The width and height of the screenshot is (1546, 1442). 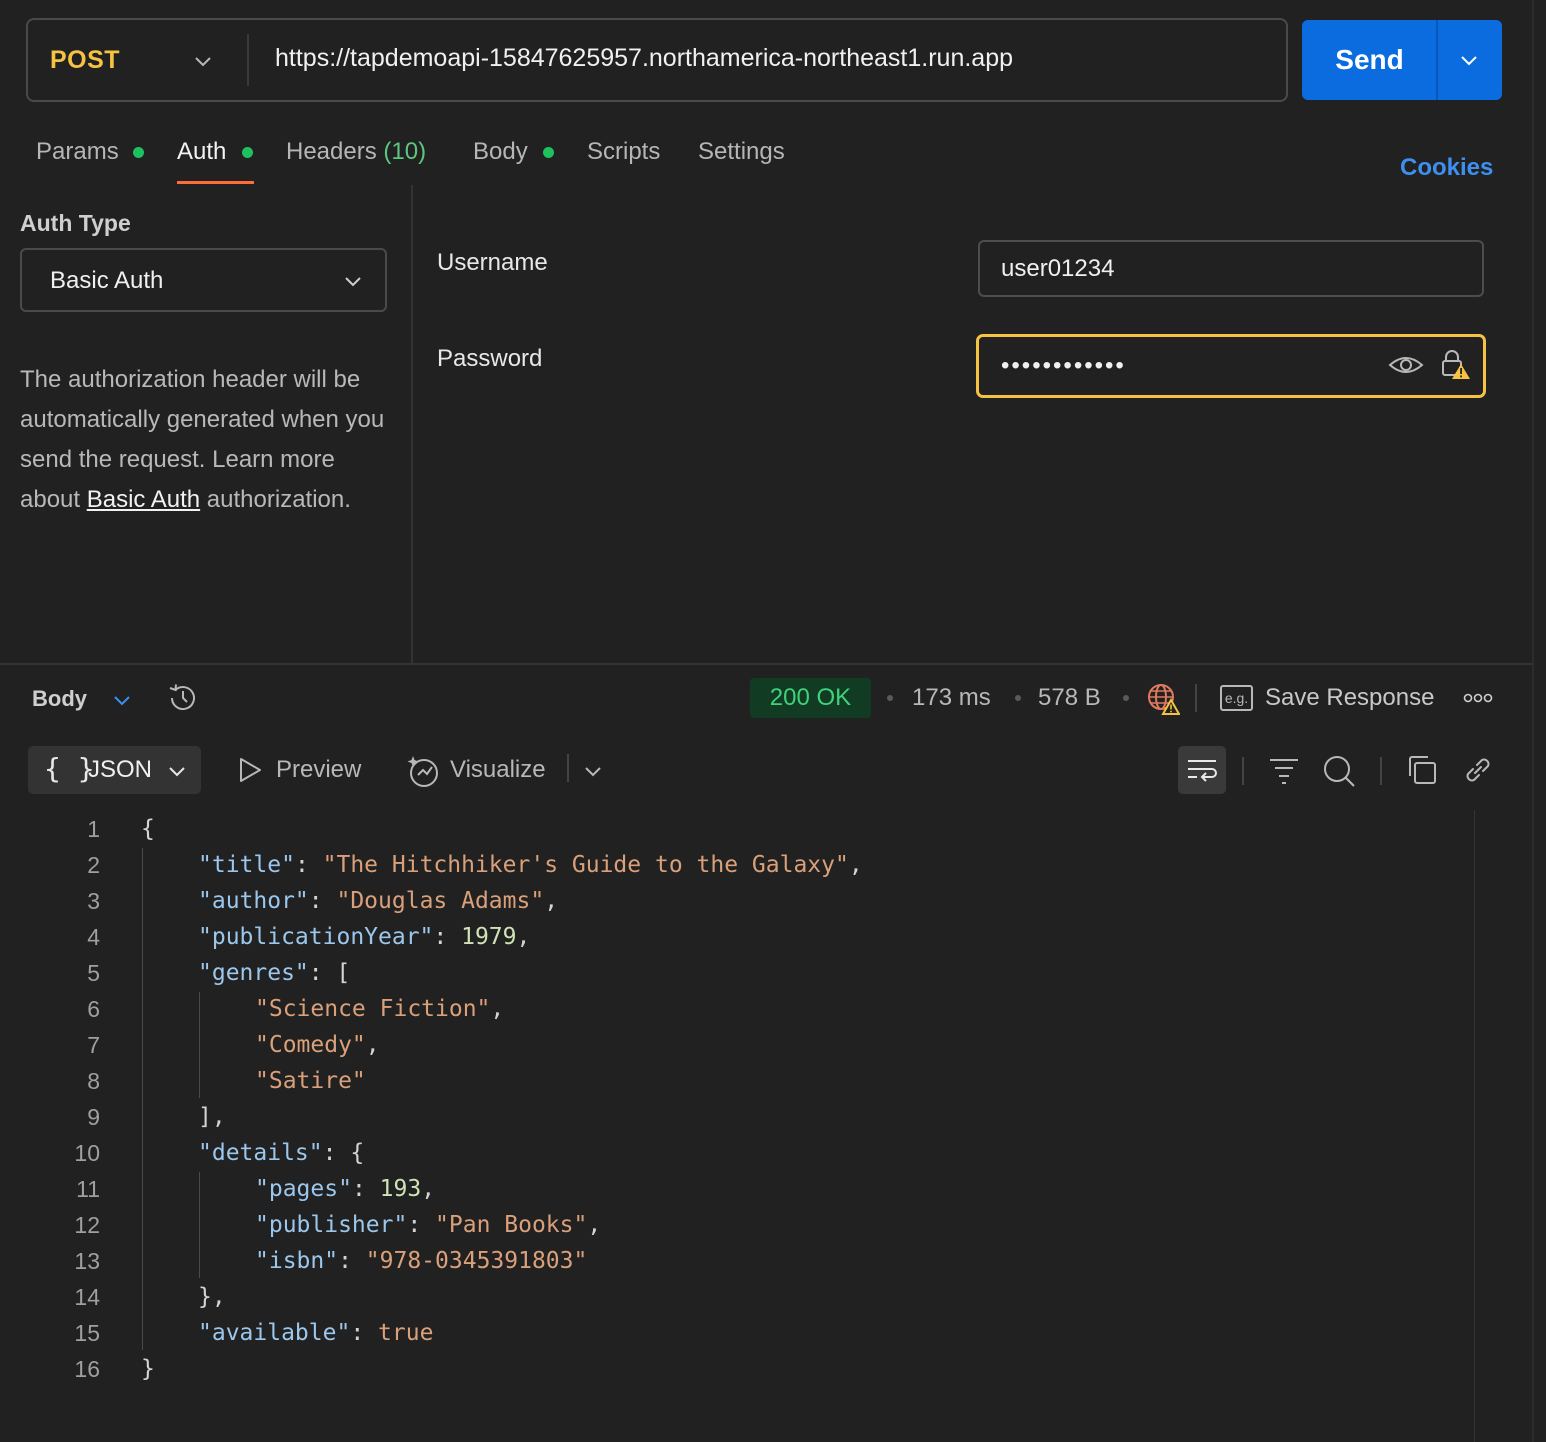 I want to click on tab-settings: Settings, so click(x=741, y=152).